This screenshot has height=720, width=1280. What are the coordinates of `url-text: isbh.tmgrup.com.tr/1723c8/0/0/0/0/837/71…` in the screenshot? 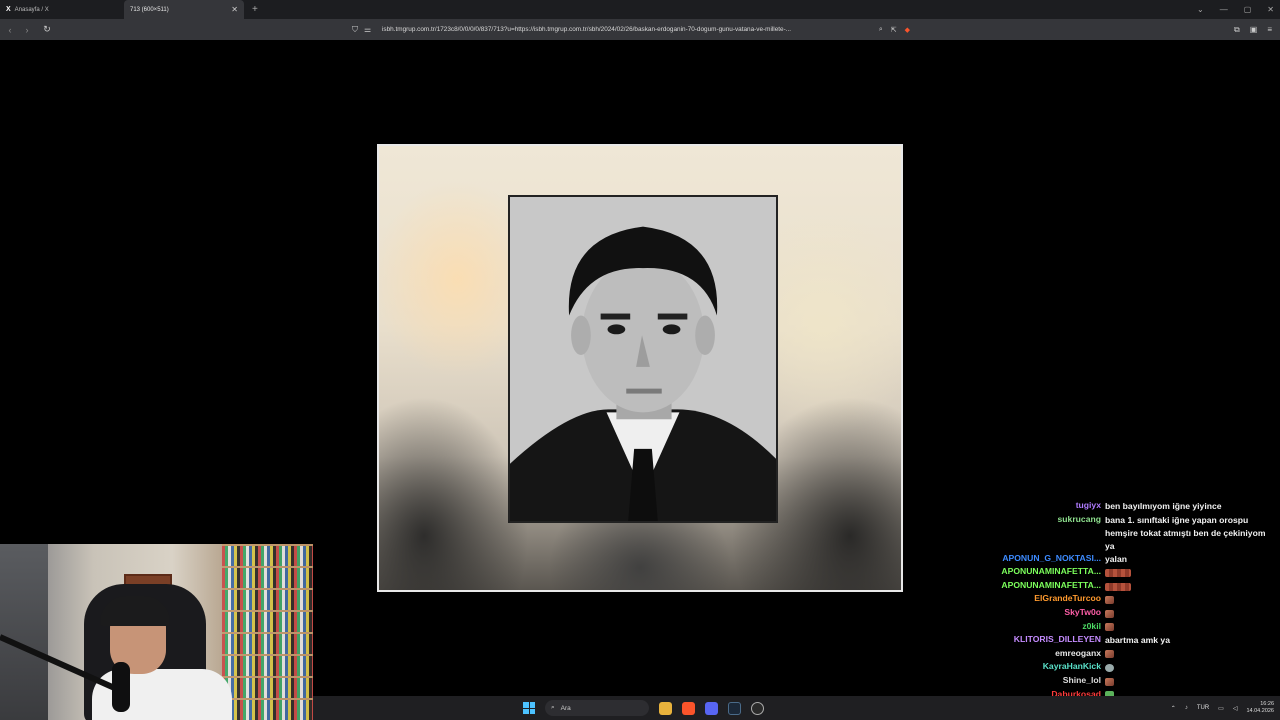 It's located at (627, 29).